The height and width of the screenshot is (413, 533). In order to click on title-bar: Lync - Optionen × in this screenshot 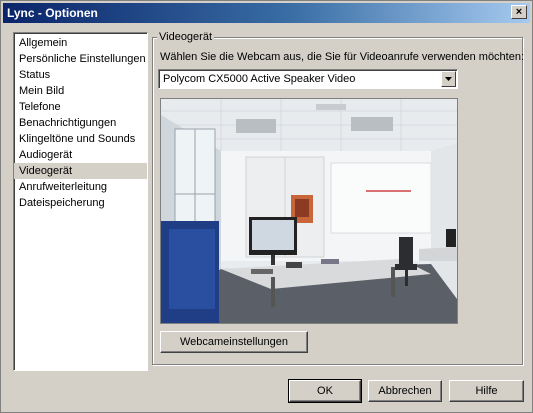, I will do `click(266, 13)`.